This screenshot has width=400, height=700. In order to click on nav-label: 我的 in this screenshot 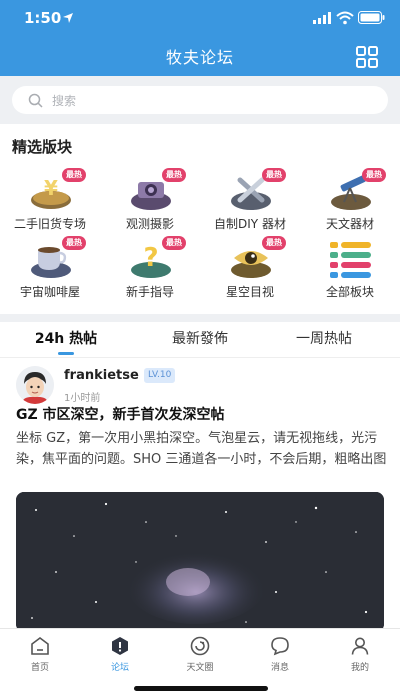, I will do `click(359, 668)`.